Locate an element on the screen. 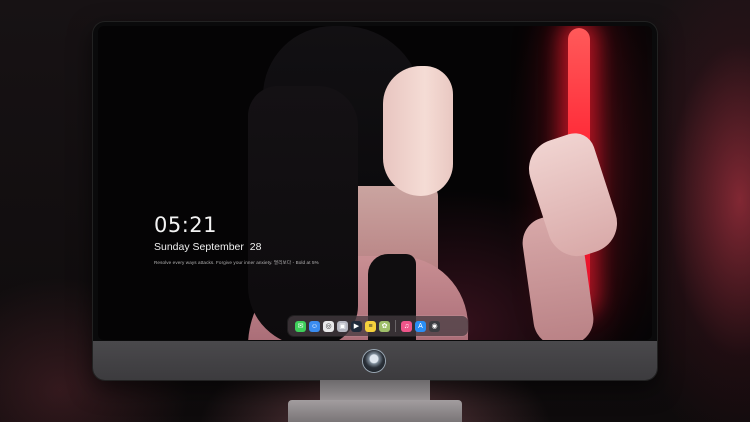  preview-icon: ▣ is located at coordinates (342, 326).